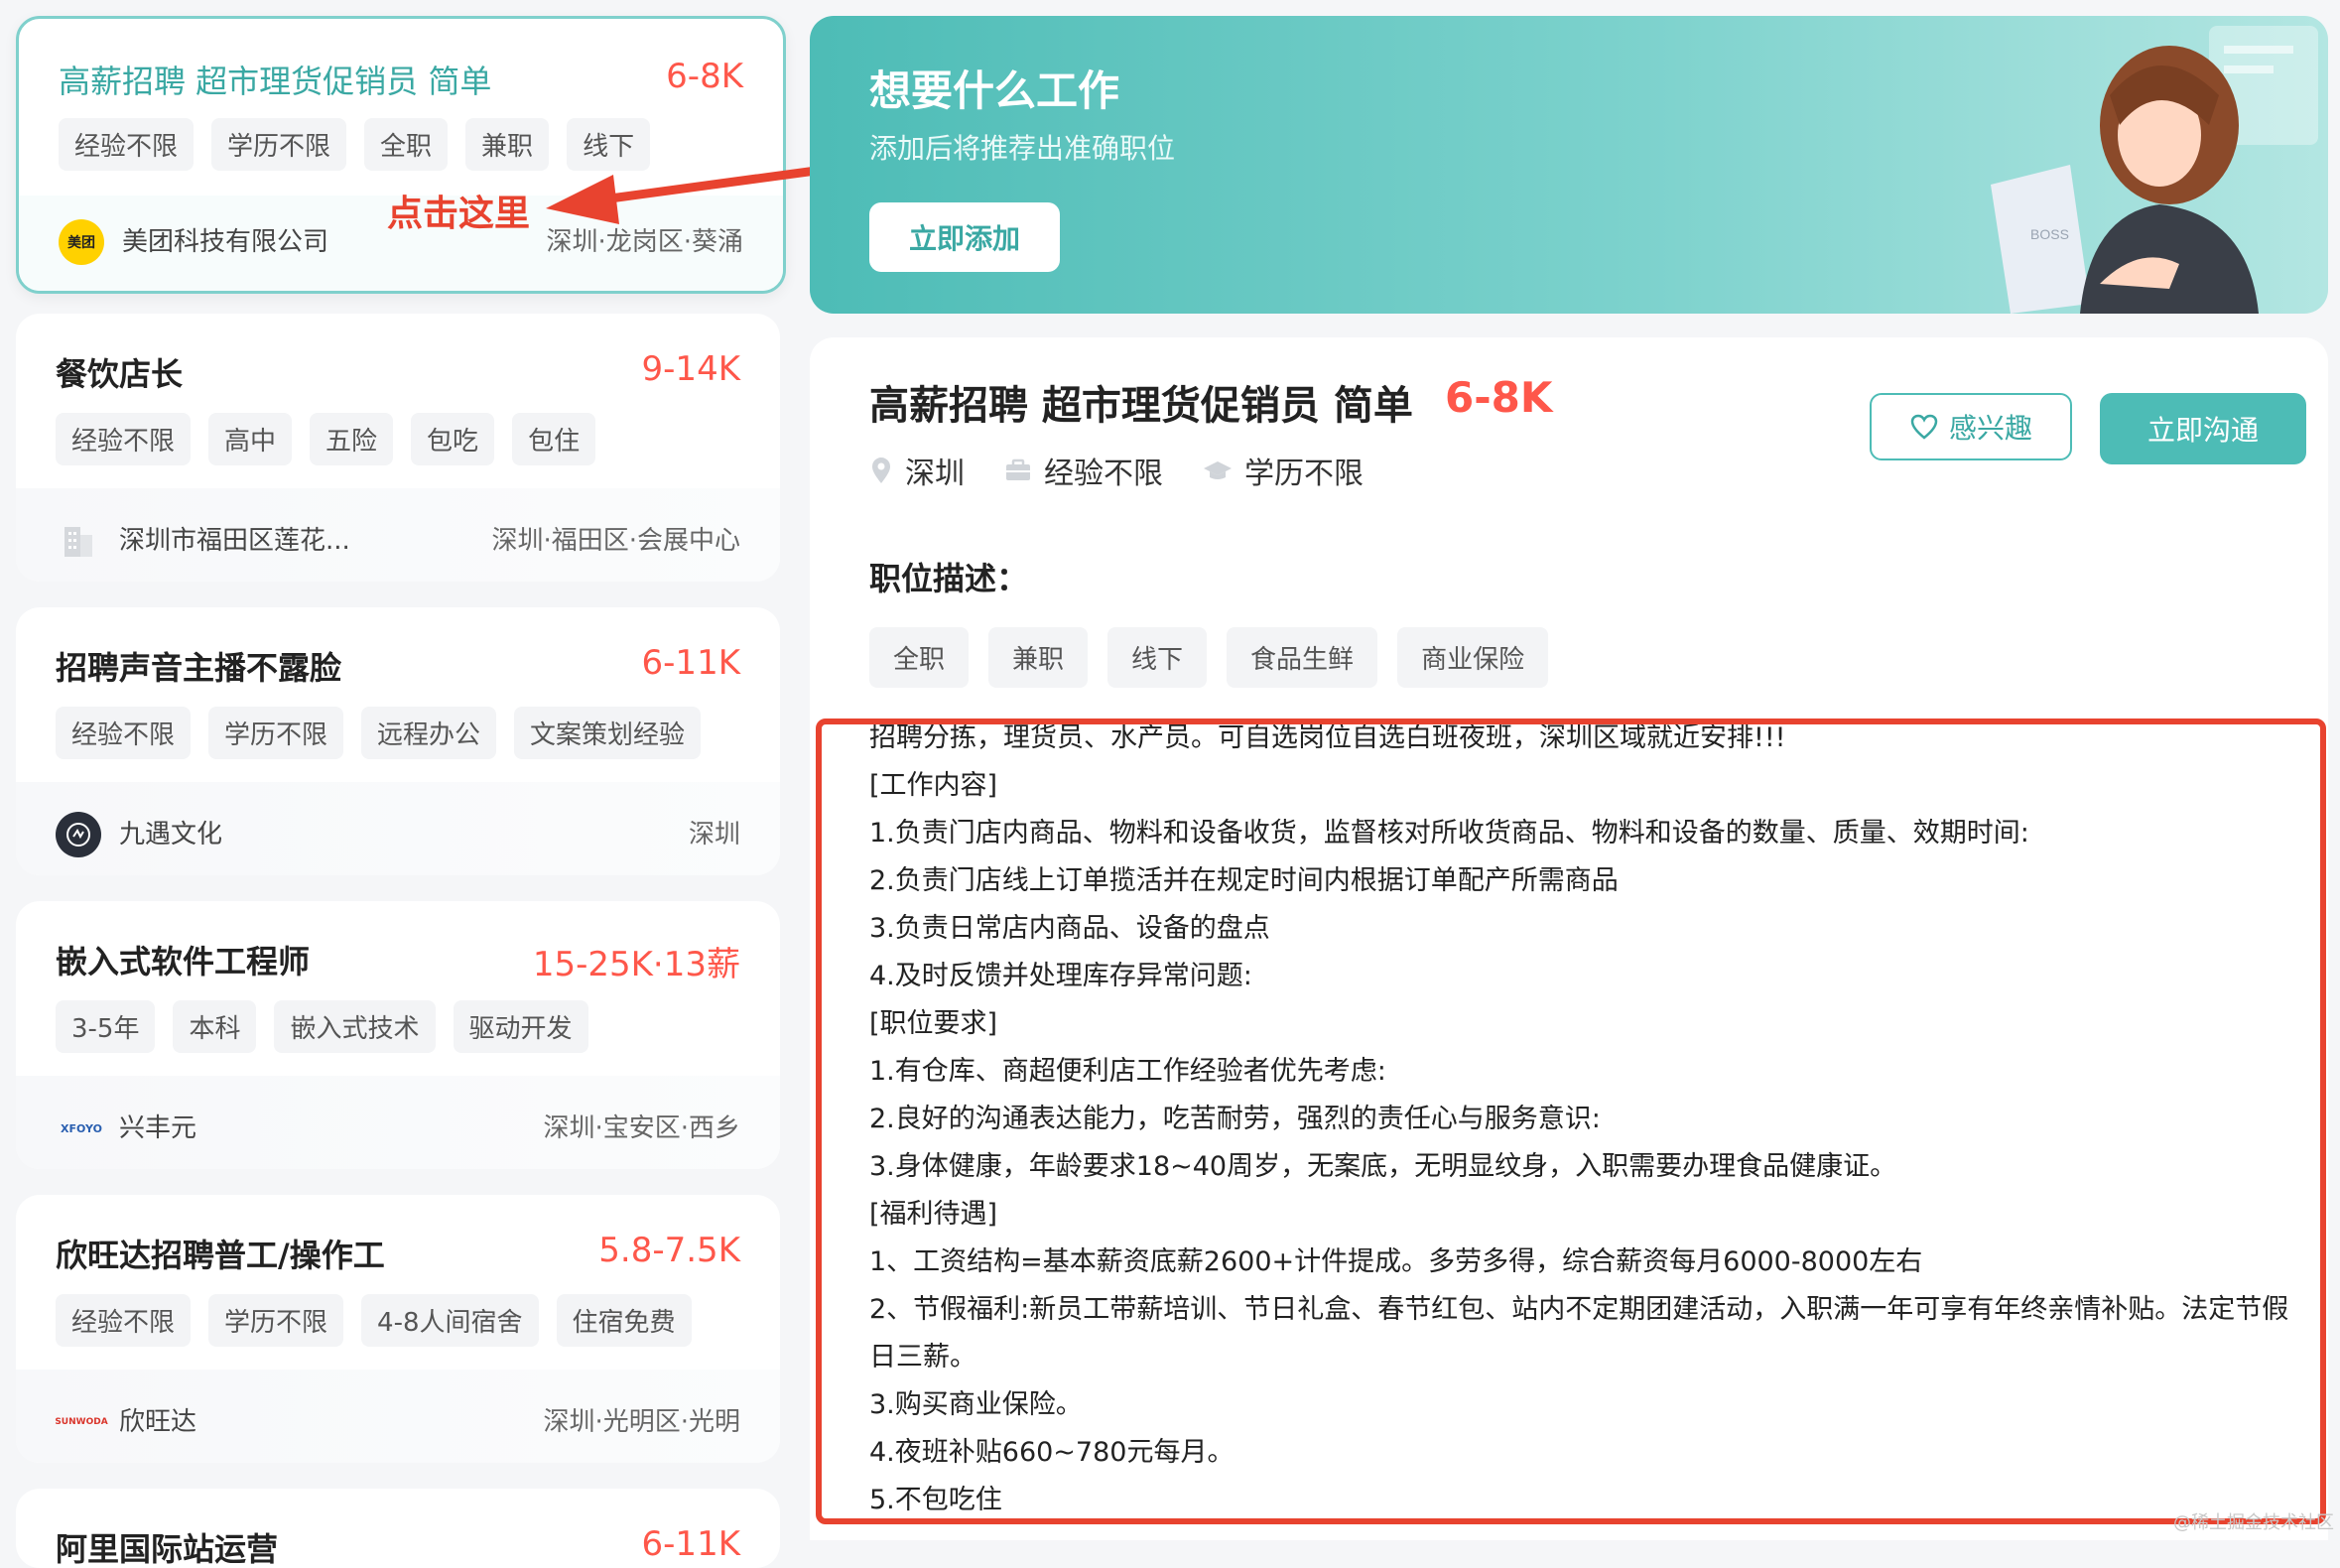  What do you see at coordinates (2253, 1522) in the screenshot?
I see `watermark: @稀土掘金技术社区` at bounding box center [2253, 1522].